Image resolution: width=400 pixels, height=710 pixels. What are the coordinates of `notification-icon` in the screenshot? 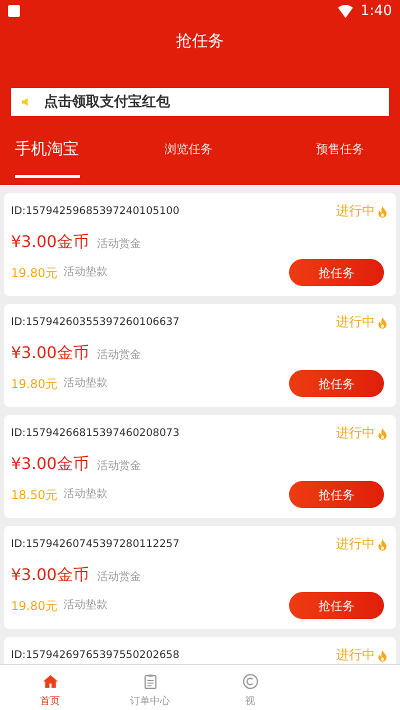 It's located at (14, 11).